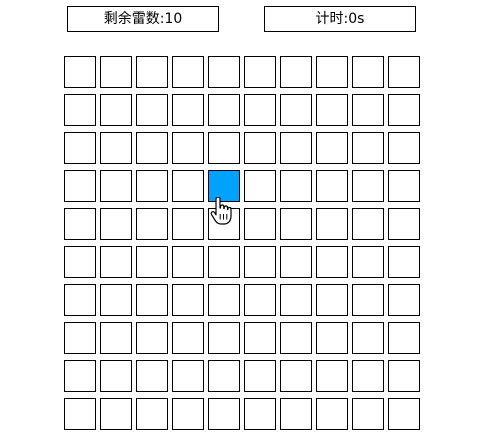 Image resolution: width=486 pixels, height=438 pixels. Describe the element at coordinates (296, 262) in the screenshot. I see `board-cell-r5-c6` at that location.